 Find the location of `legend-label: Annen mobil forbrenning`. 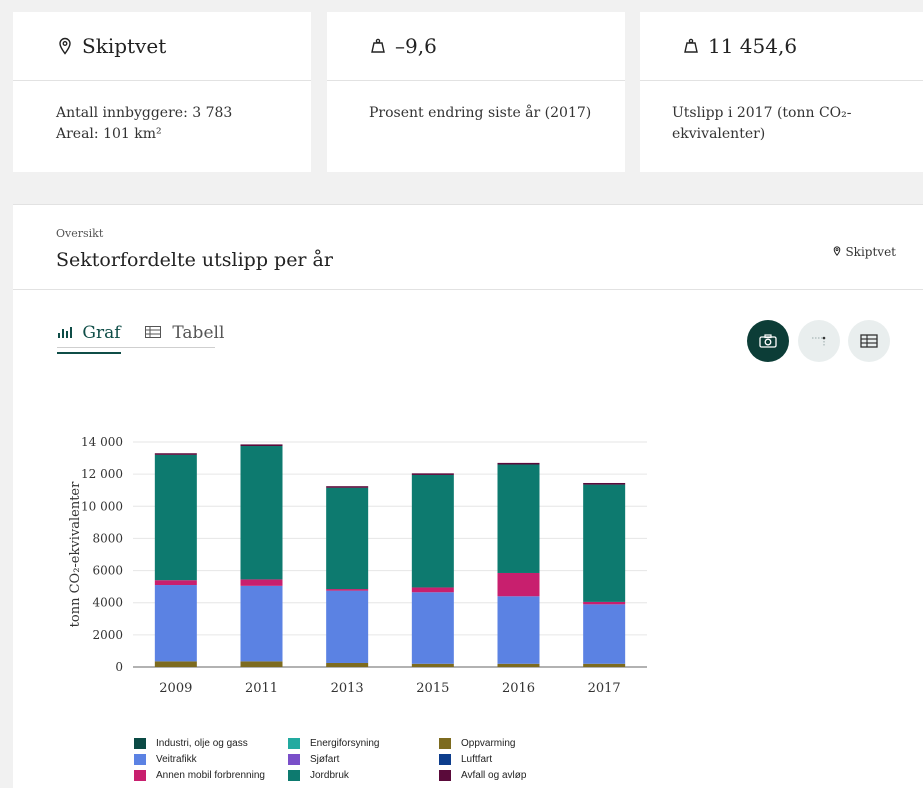

legend-label: Annen mobil forbrenning is located at coordinates (210, 775).